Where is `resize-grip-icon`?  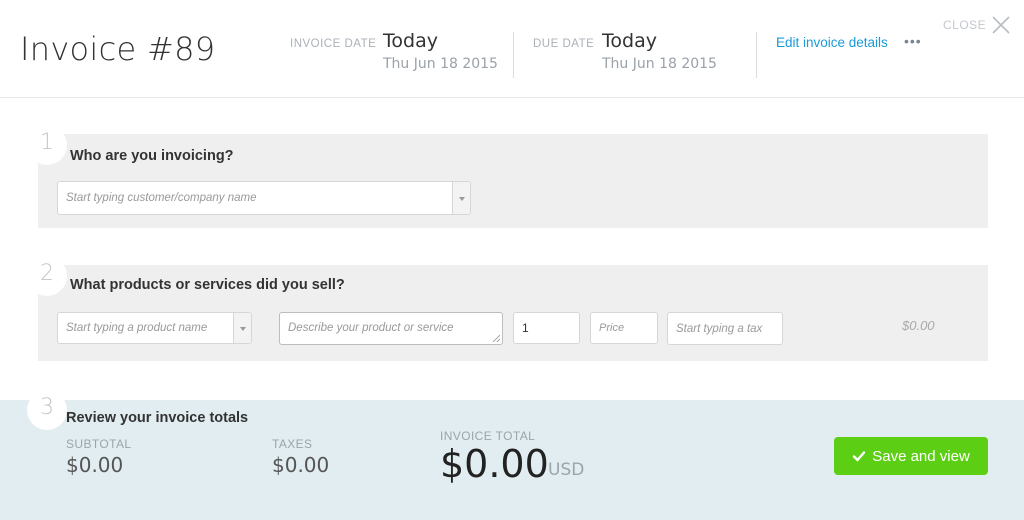
resize-grip-icon is located at coordinates (496, 338).